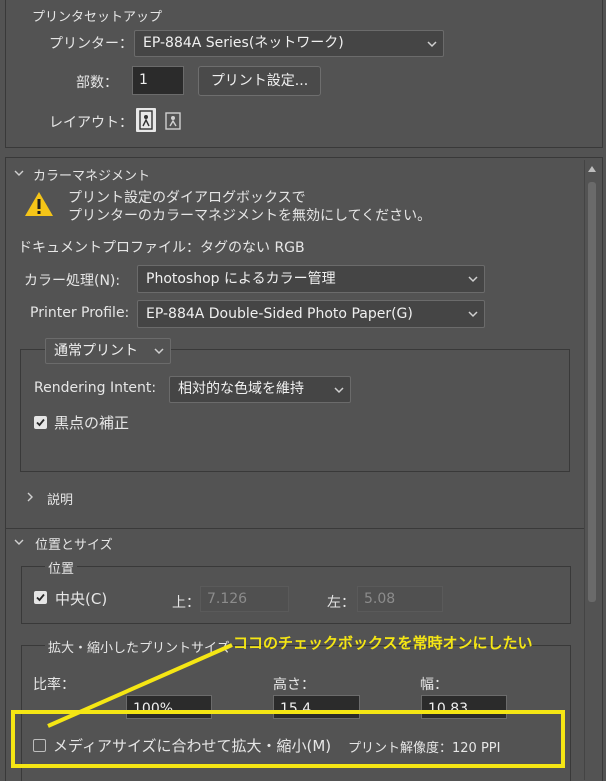  What do you see at coordinates (140, 685) in the screenshot?
I see `annotation-arrow` at bounding box center [140, 685].